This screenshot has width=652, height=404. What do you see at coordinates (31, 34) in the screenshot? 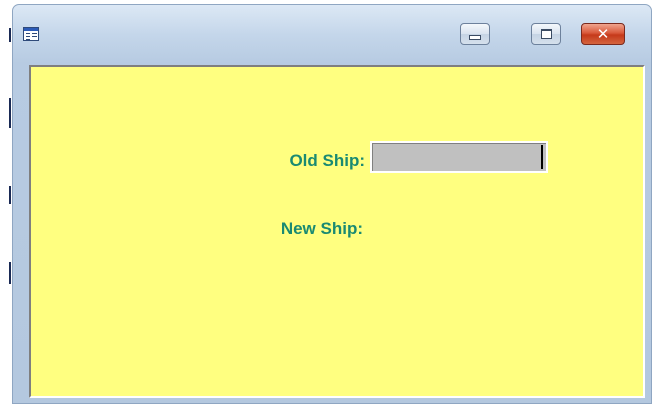
I see `form-window-icon` at bounding box center [31, 34].